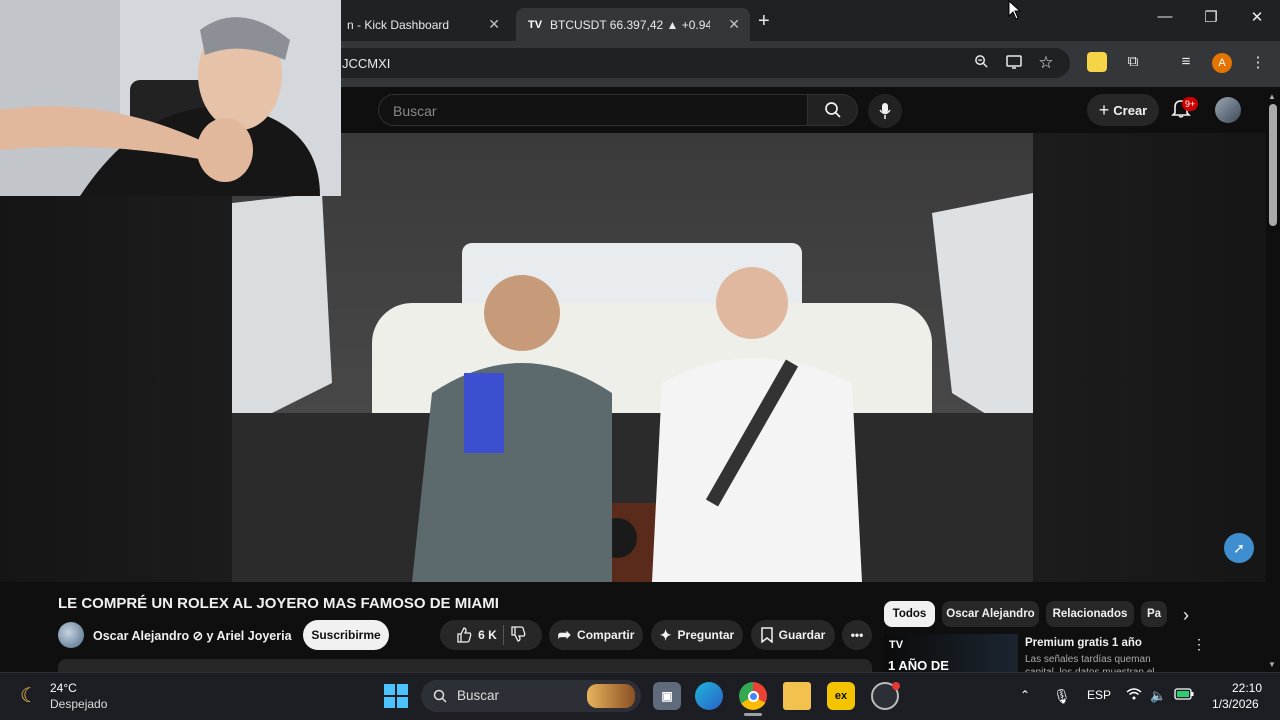 The width and height of the screenshot is (1280, 720). I want to click on search-highlight-image, so click(611, 696).